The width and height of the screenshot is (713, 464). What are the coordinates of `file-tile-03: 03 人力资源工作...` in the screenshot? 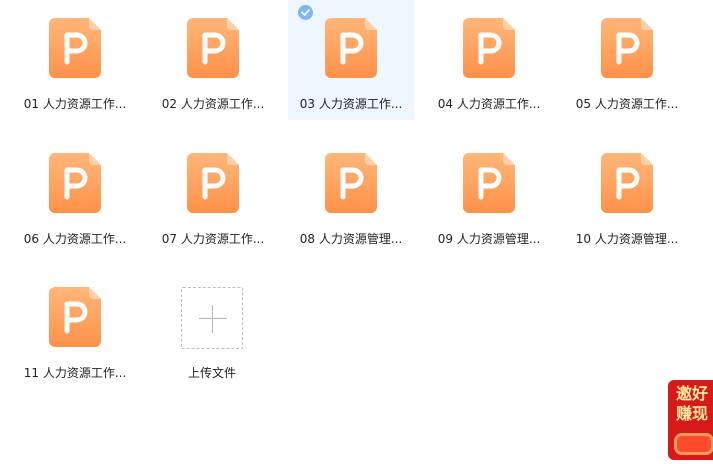 It's located at (351, 60).